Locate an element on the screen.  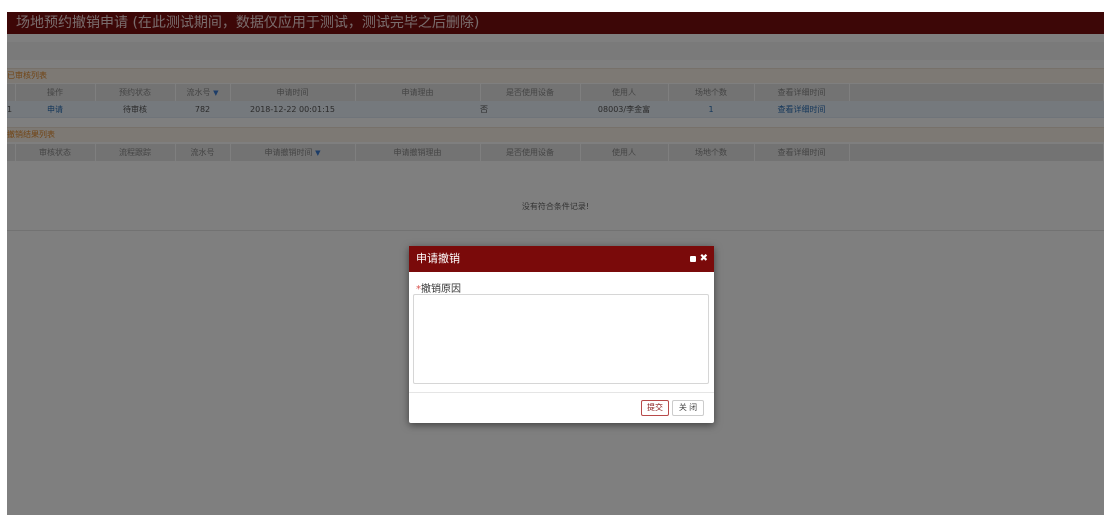
close-icon: ✖ is located at coordinates (704, 259).